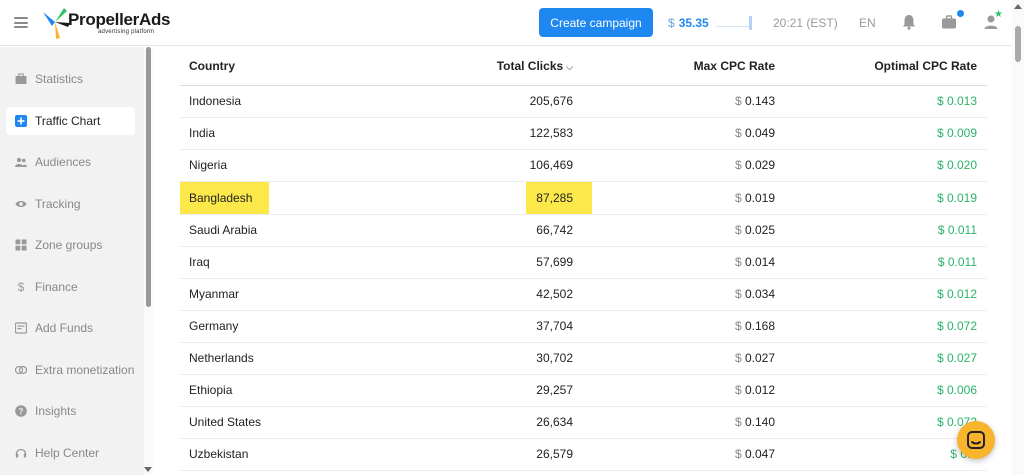 The height and width of the screenshot is (475, 1024). Describe the element at coordinates (867, 23) in the screenshot. I see `language-selector: EN` at that location.